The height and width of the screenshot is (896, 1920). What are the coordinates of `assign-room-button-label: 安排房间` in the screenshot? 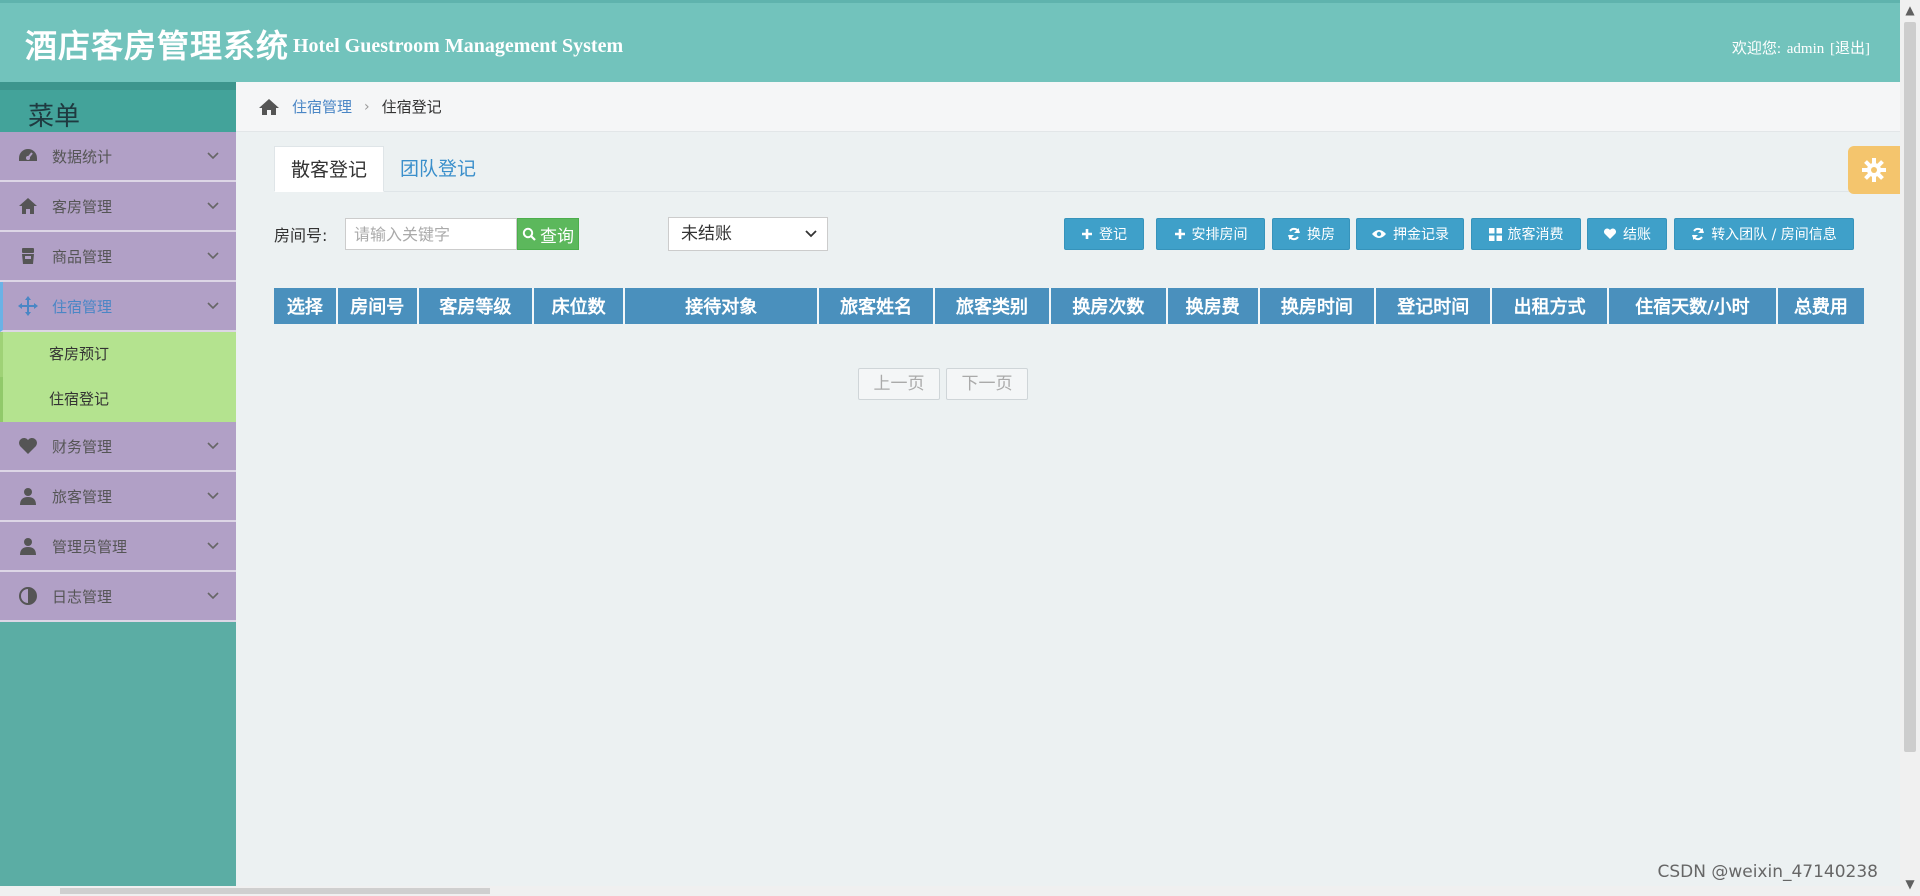 It's located at (1219, 235).